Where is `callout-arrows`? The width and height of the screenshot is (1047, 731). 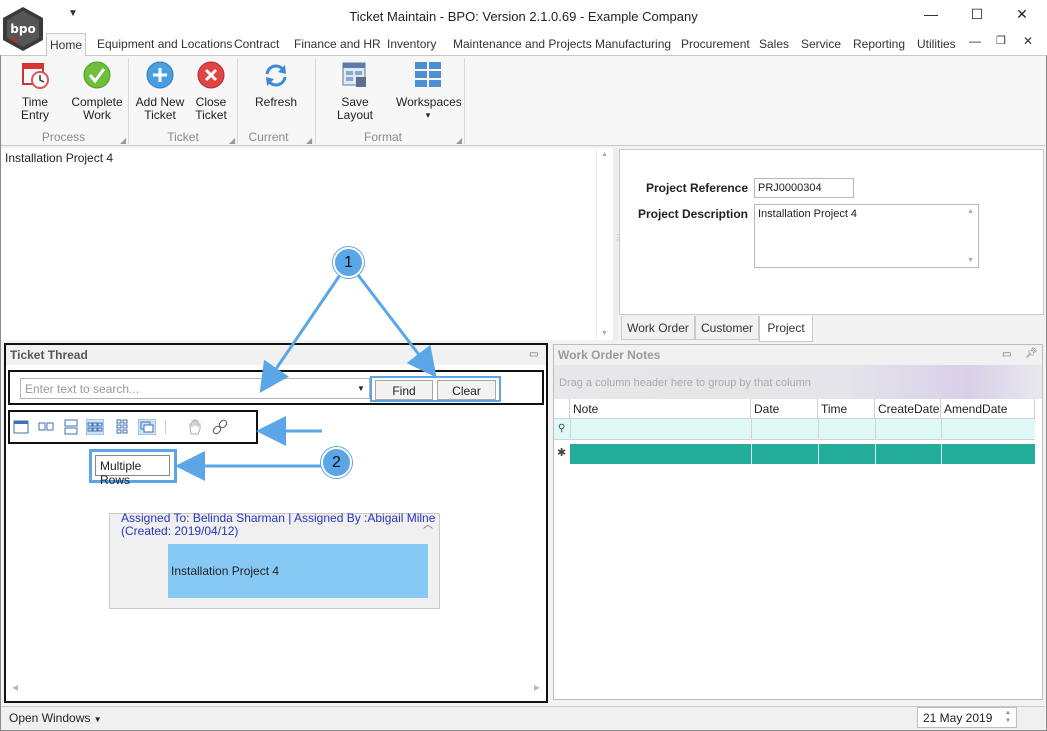
callout-arrows is located at coordinates (306, 377).